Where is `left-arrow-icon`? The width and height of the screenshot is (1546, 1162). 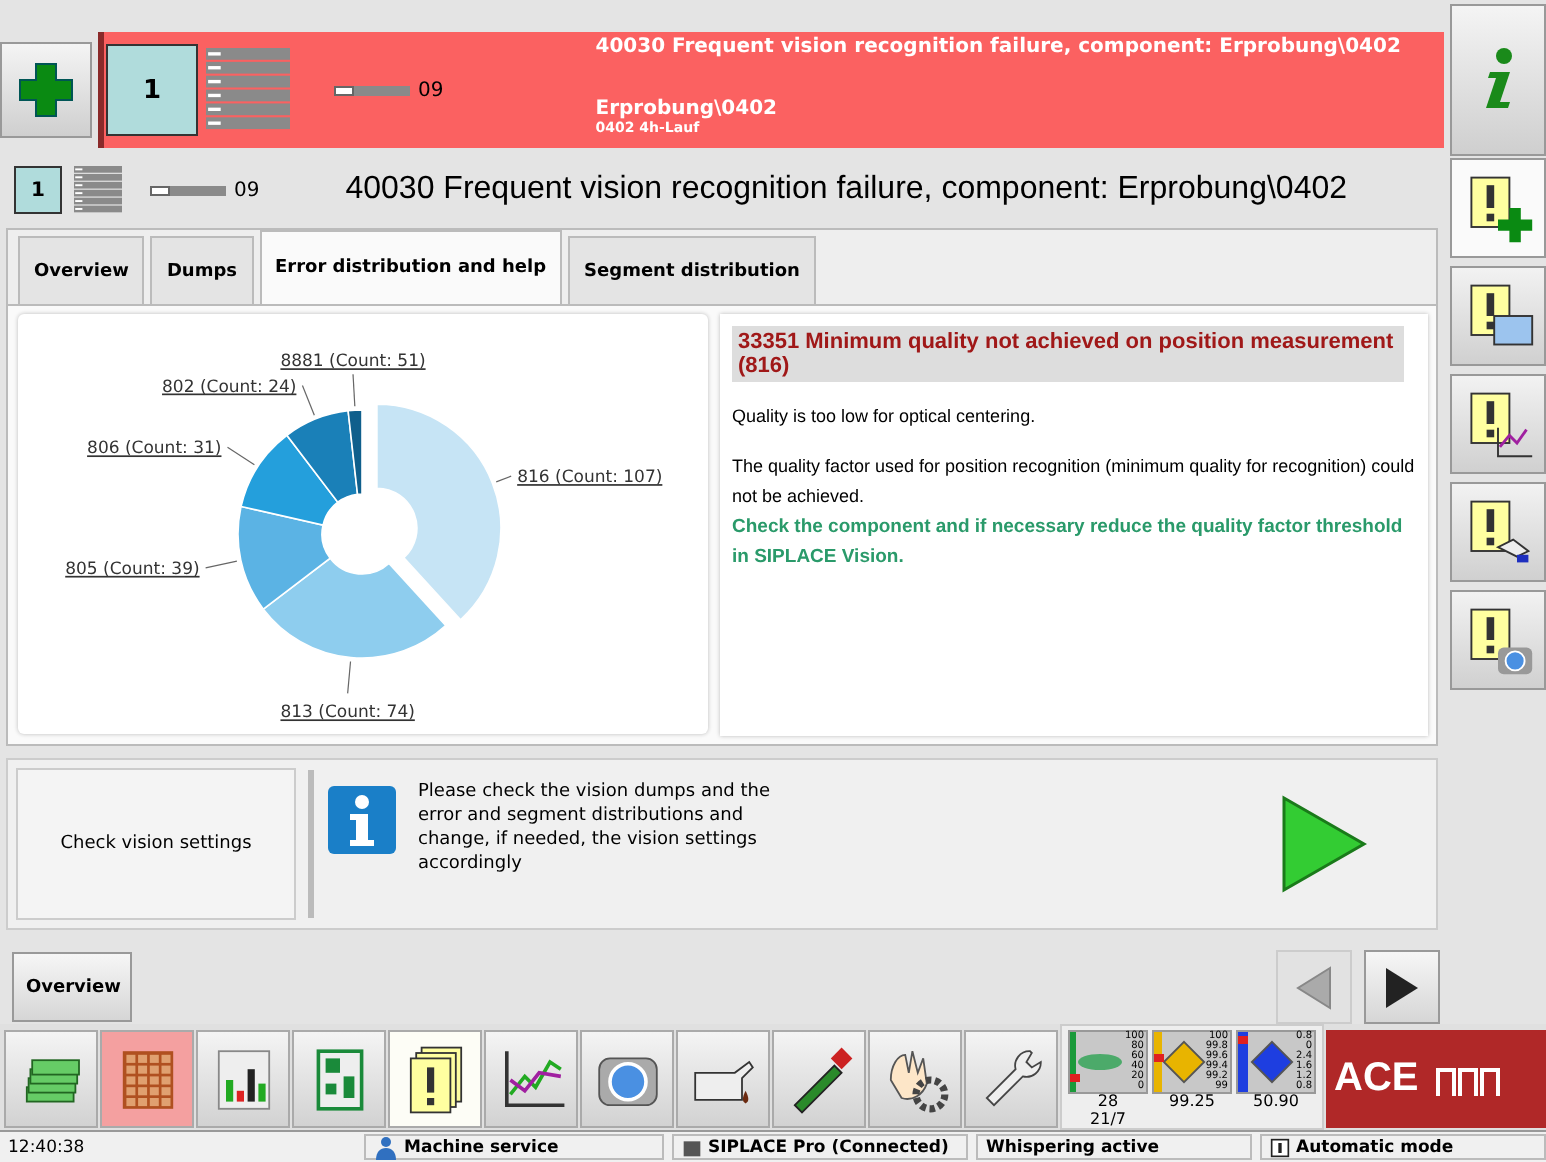 left-arrow-icon is located at coordinates (1314, 987).